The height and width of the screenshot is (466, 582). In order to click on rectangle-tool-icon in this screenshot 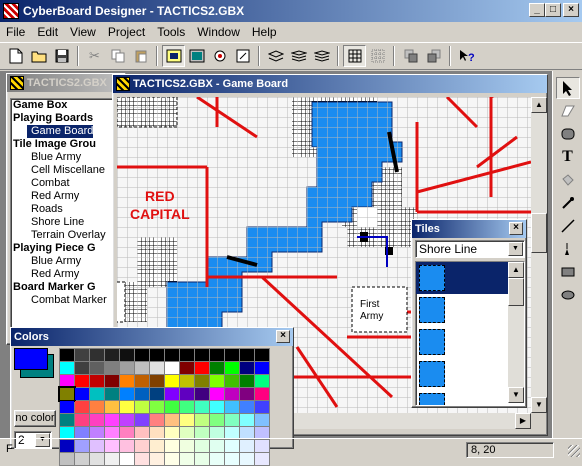, I will do `click(568, 272)`.